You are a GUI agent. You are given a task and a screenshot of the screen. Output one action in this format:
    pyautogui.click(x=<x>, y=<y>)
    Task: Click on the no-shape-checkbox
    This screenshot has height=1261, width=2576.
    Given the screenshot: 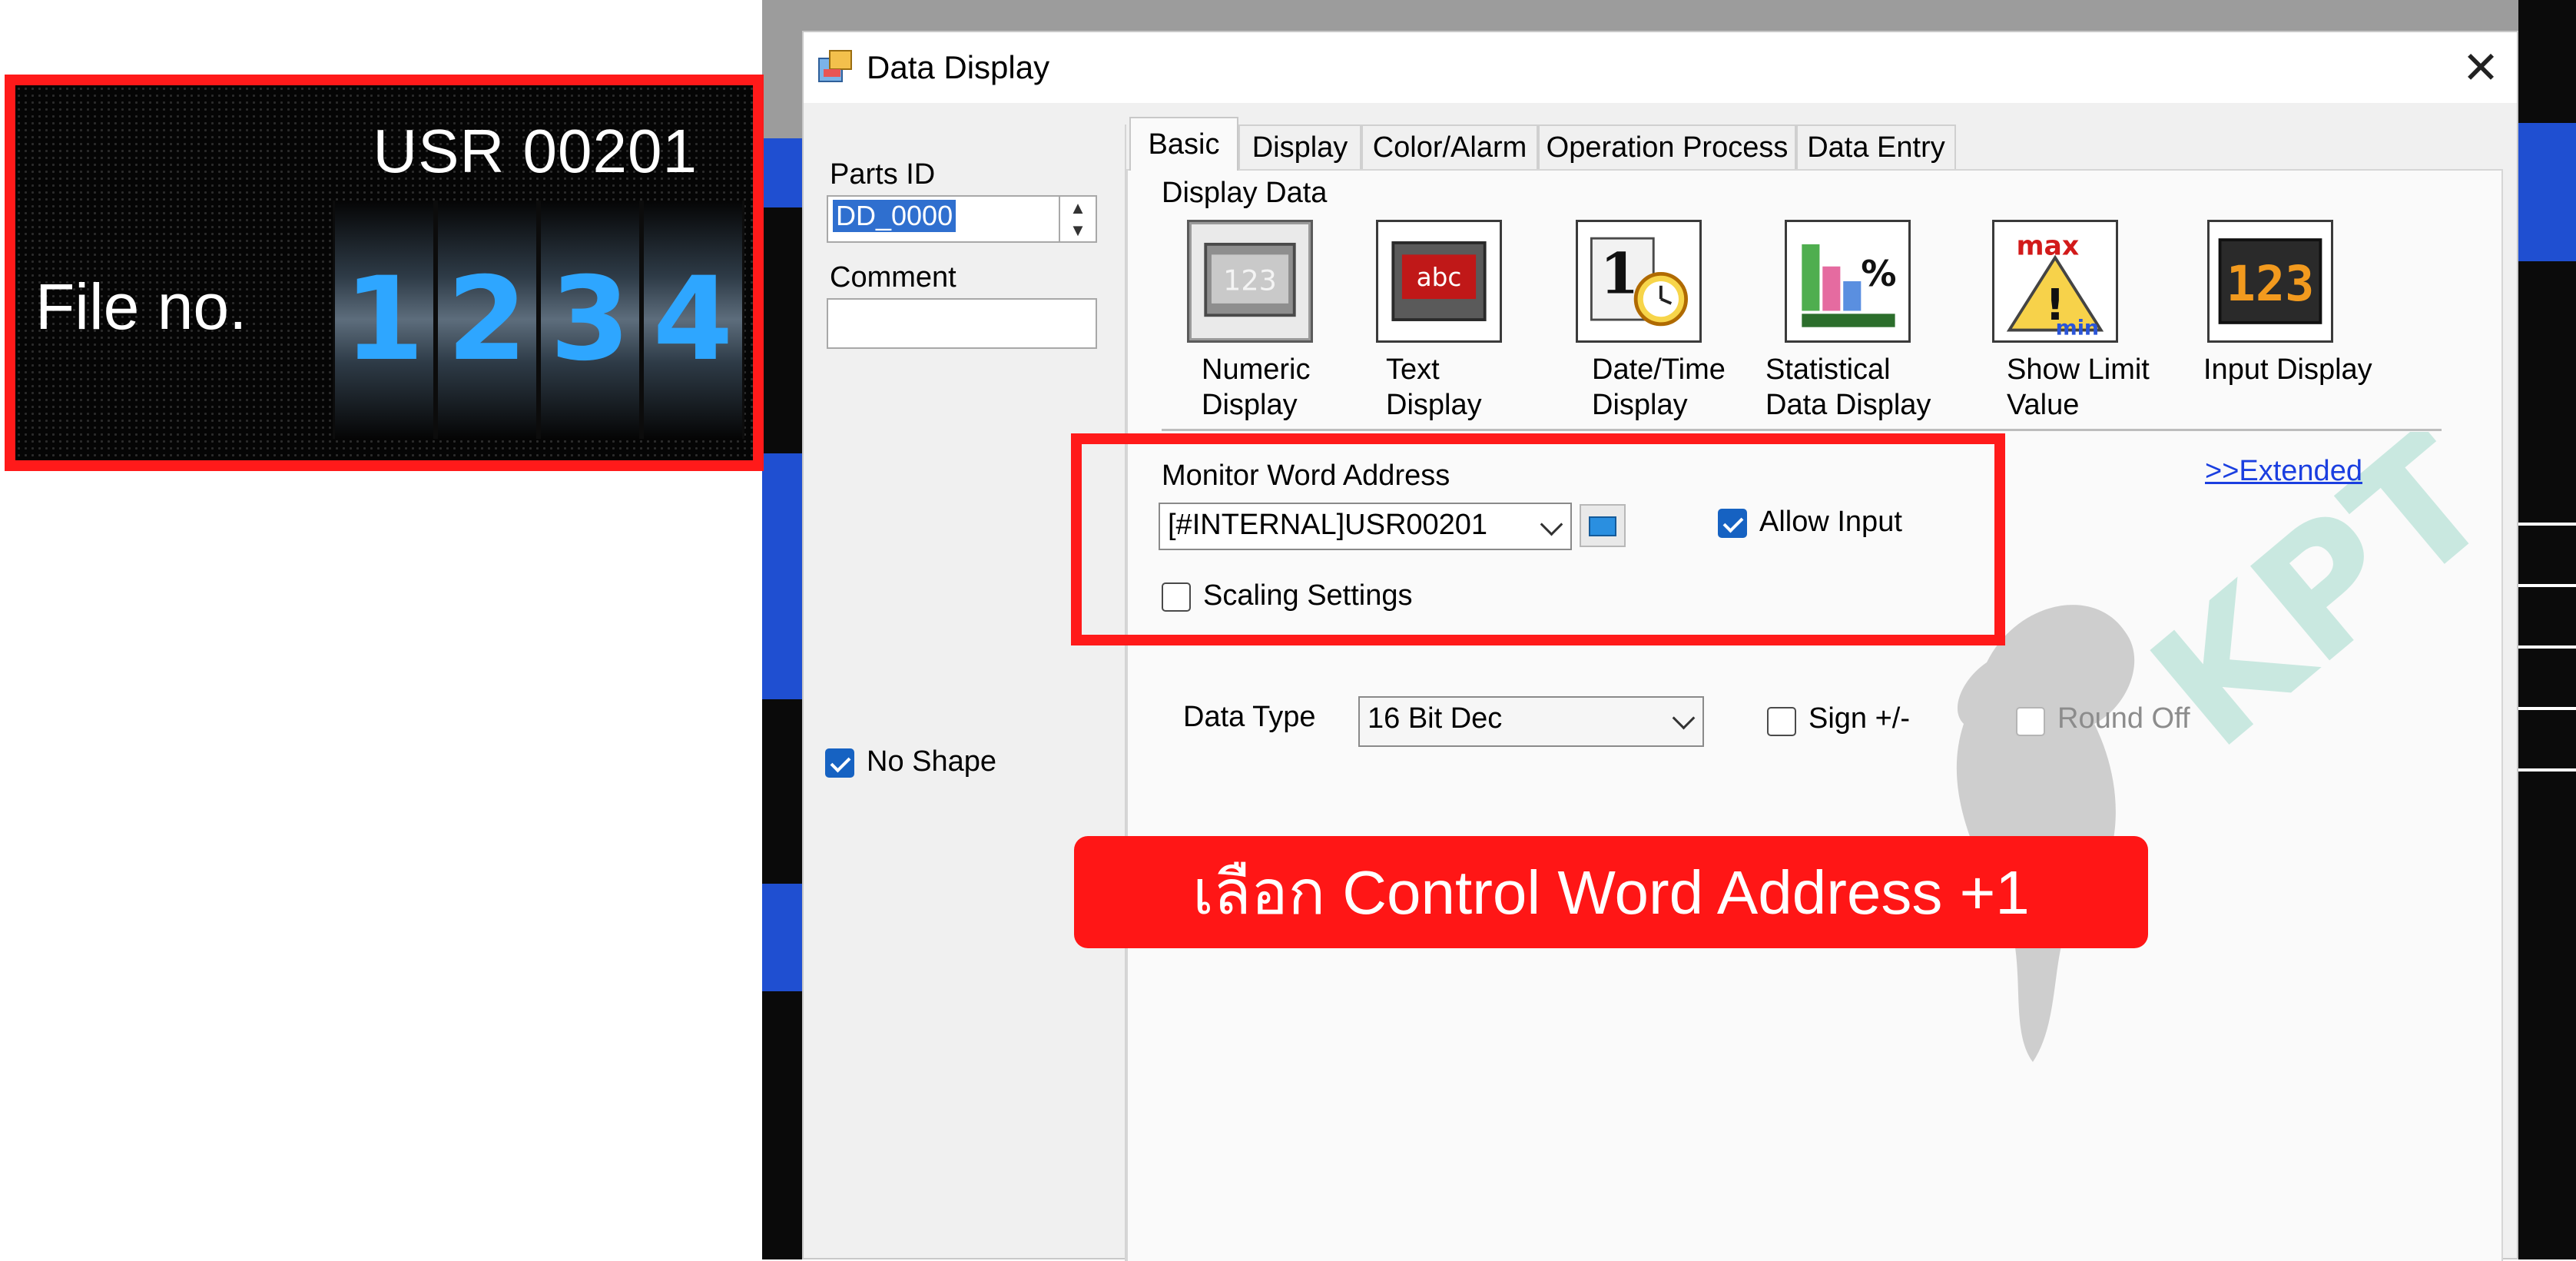 What is the action you would take?
    pyautogui.click(x=839, y=763)
    